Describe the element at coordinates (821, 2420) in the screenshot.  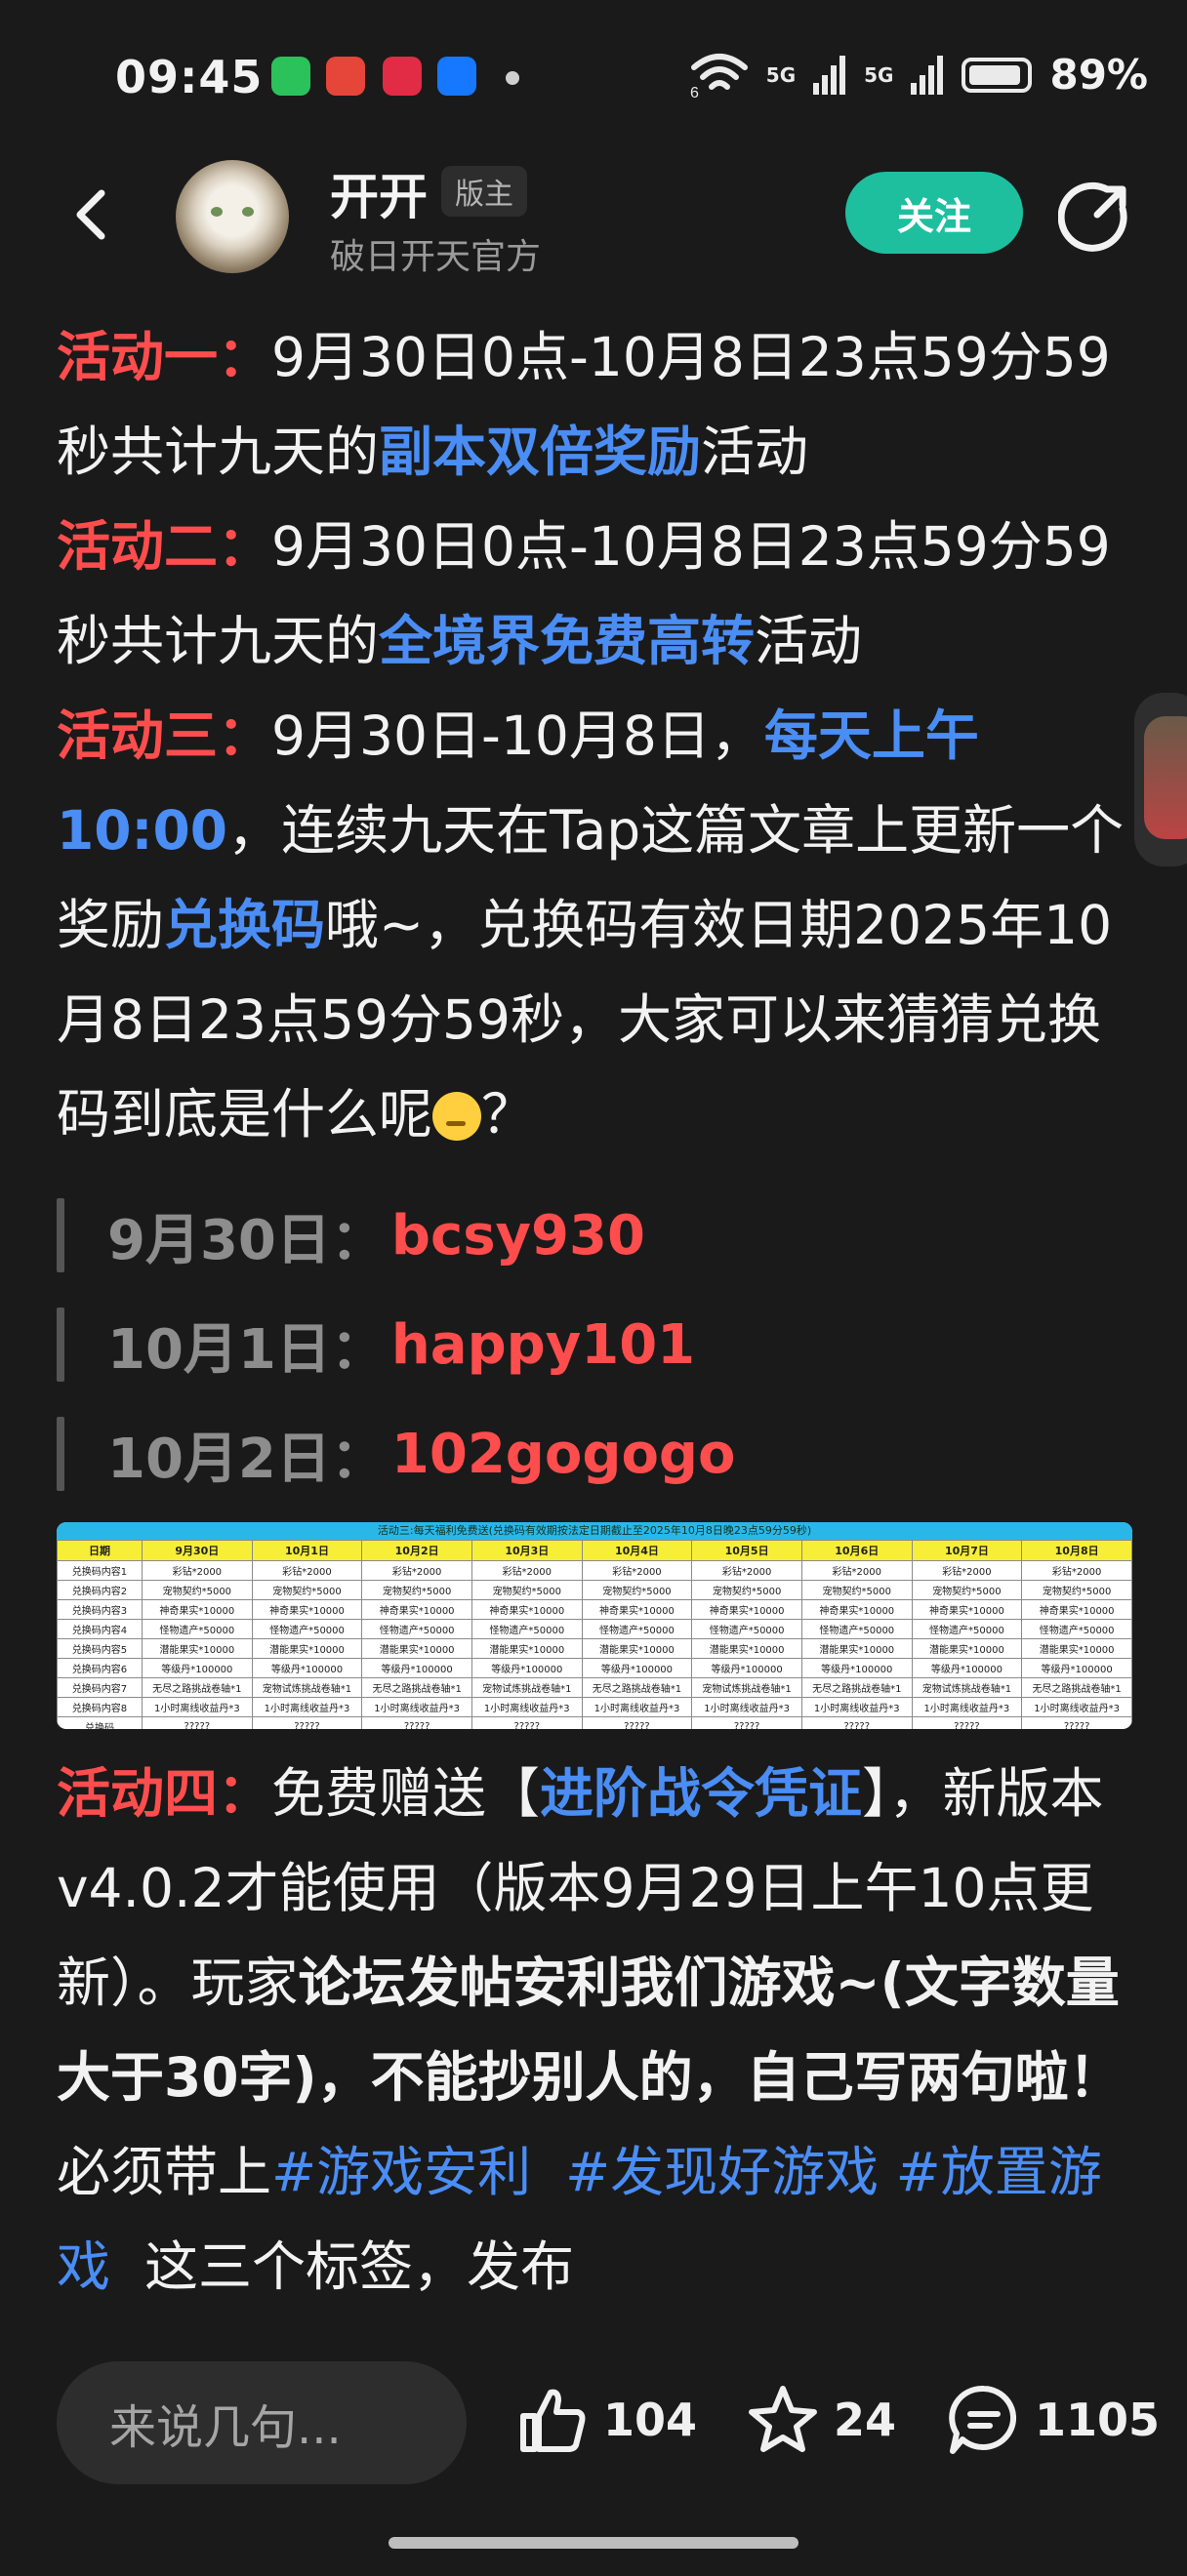
I see `favorite-button: 24` at that location.